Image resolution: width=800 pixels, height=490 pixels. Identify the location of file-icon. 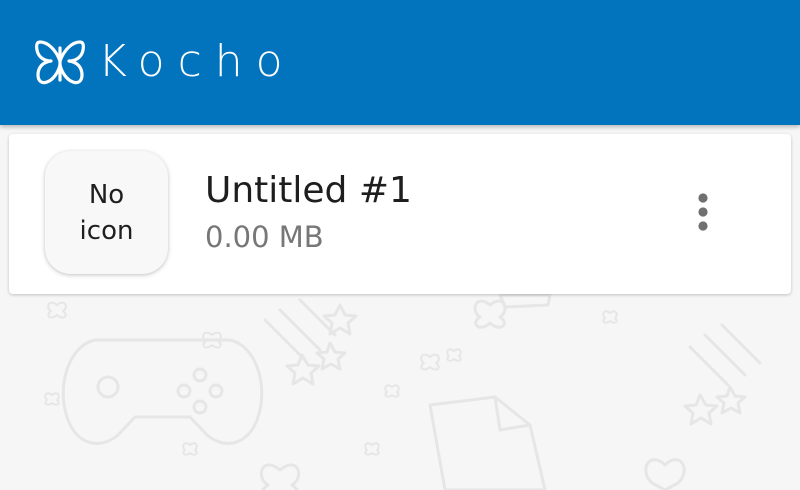
(487, 442).